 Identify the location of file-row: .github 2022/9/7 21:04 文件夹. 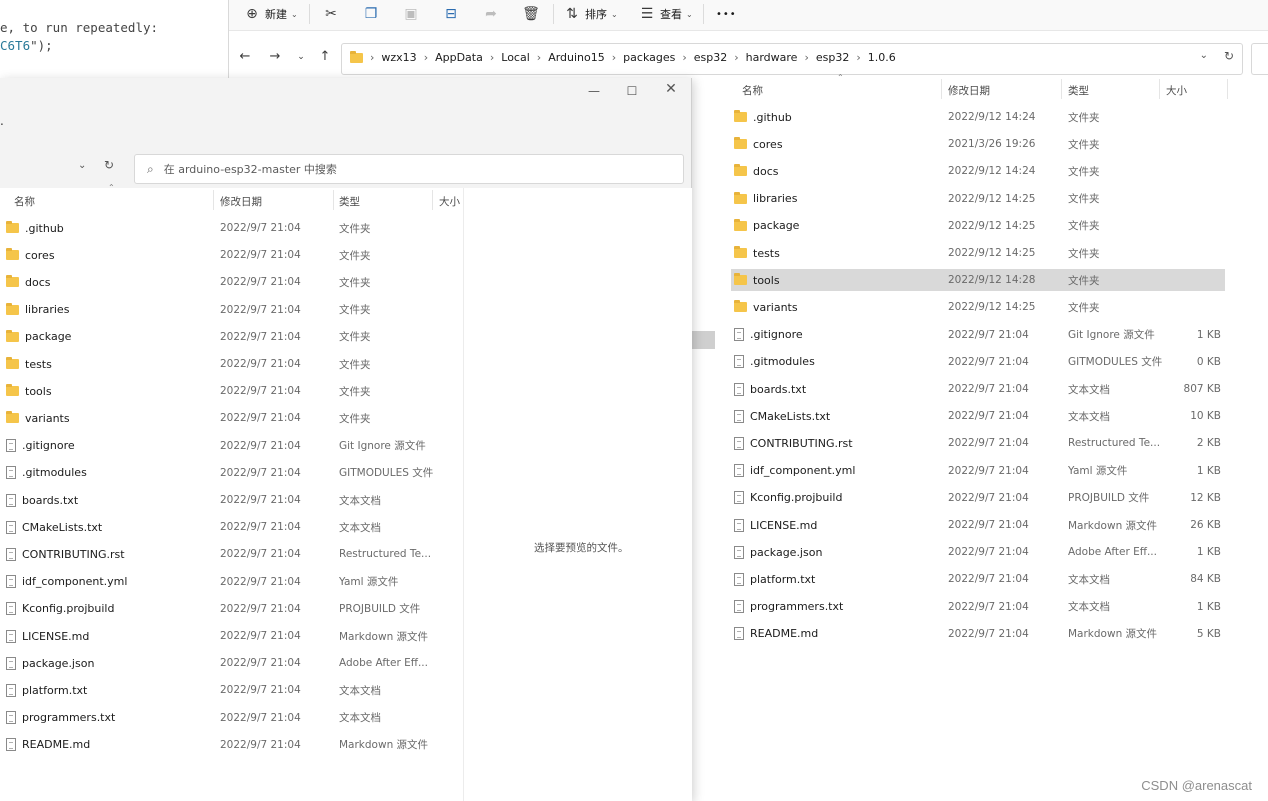
(230, 228).